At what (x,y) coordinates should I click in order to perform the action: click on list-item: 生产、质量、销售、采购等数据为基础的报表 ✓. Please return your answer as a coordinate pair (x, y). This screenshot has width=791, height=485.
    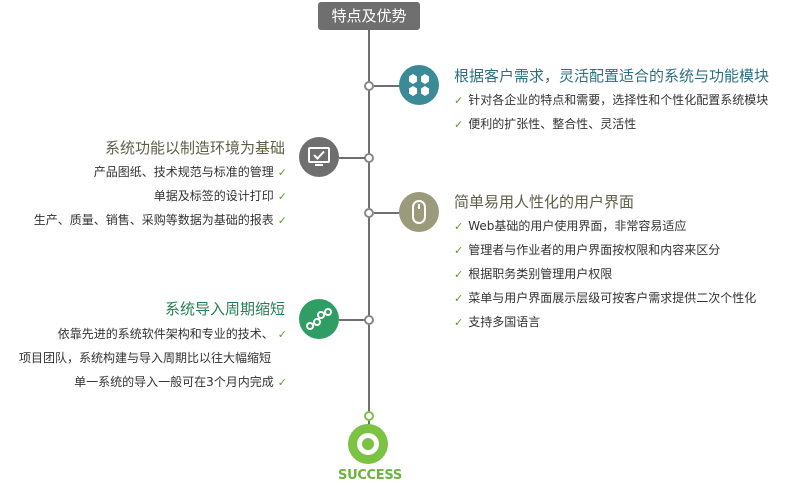
    Looking at the image, I should click on (160, 220).